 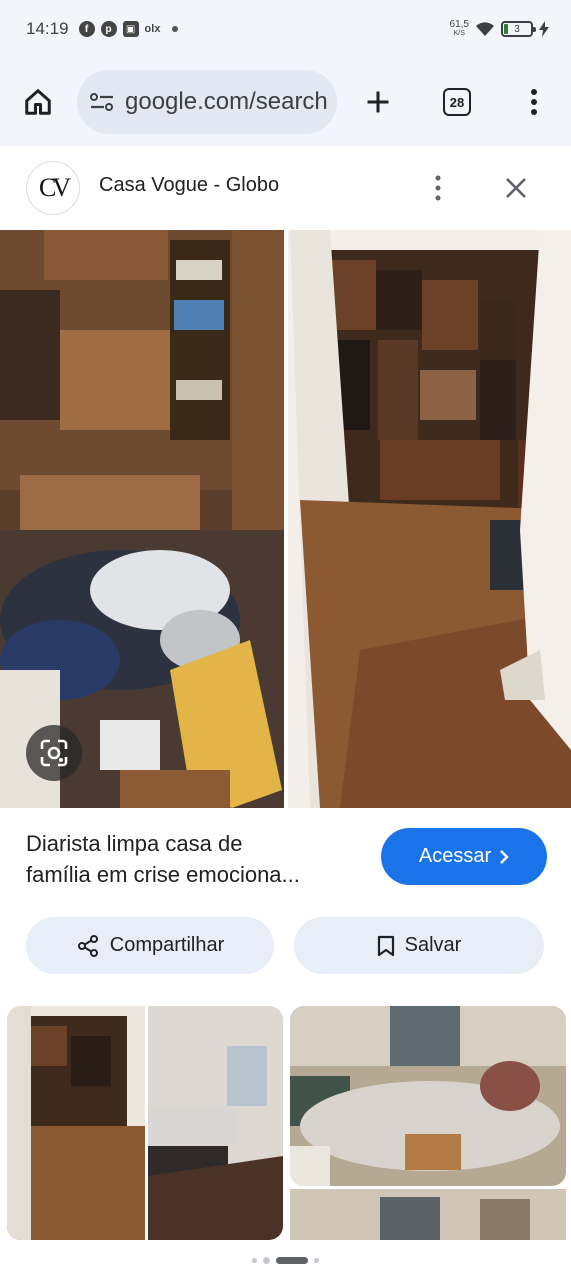 What do you see at coordinates (47, 28) in the screenshot?
I see `status-time: 14:19` at bounding box center [47, 28].